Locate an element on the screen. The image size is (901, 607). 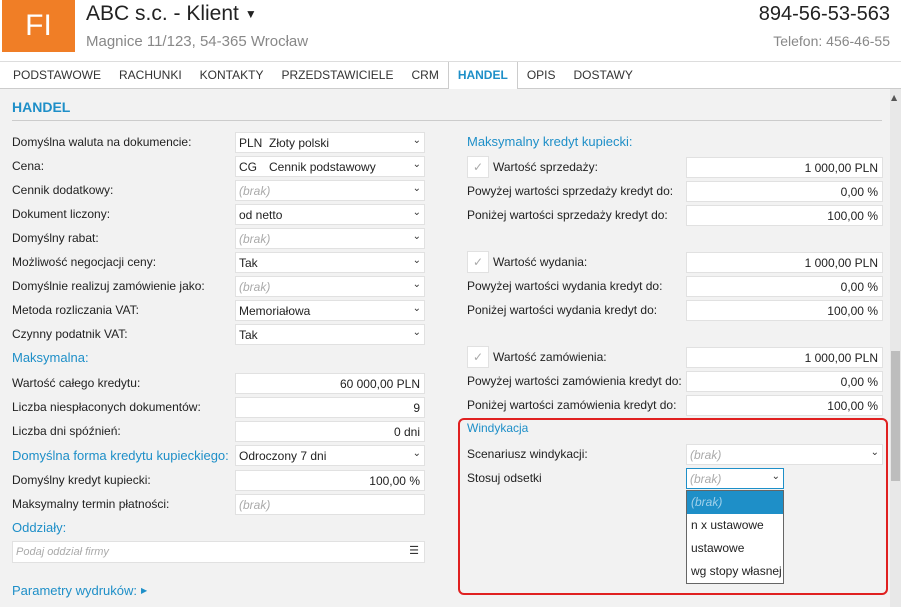
vat-method-value: Memoriałowa is located at coordinates (275, 310).